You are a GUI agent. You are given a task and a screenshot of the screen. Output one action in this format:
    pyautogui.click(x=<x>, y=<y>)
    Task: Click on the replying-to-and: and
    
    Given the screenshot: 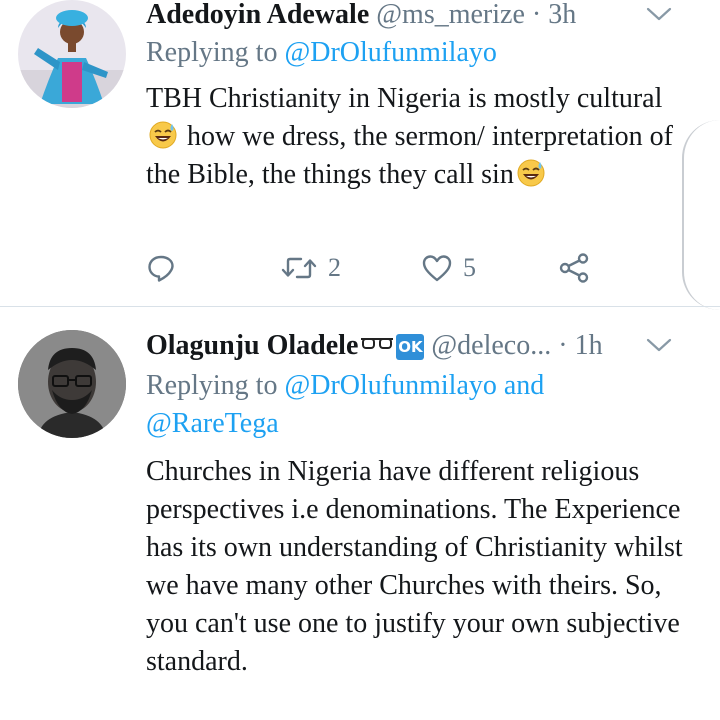 What is the action you would take?
    pyautogui.click(x=524, y=385)
    